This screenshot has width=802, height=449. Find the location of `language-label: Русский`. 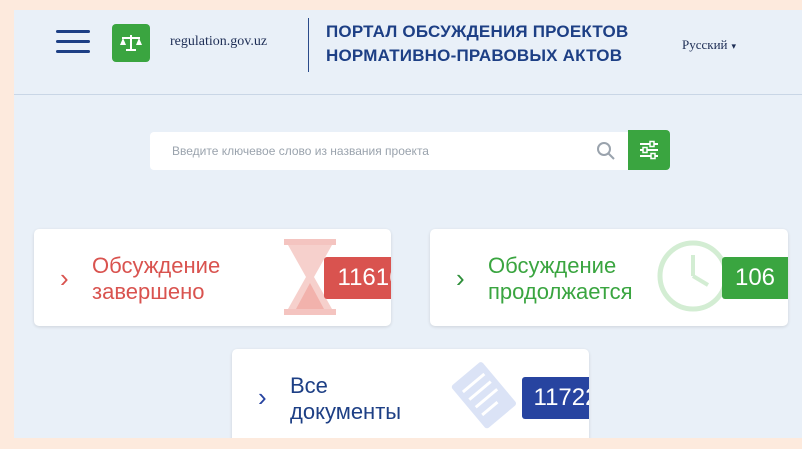

language-label: Русский is located at coordinates (705, 44).